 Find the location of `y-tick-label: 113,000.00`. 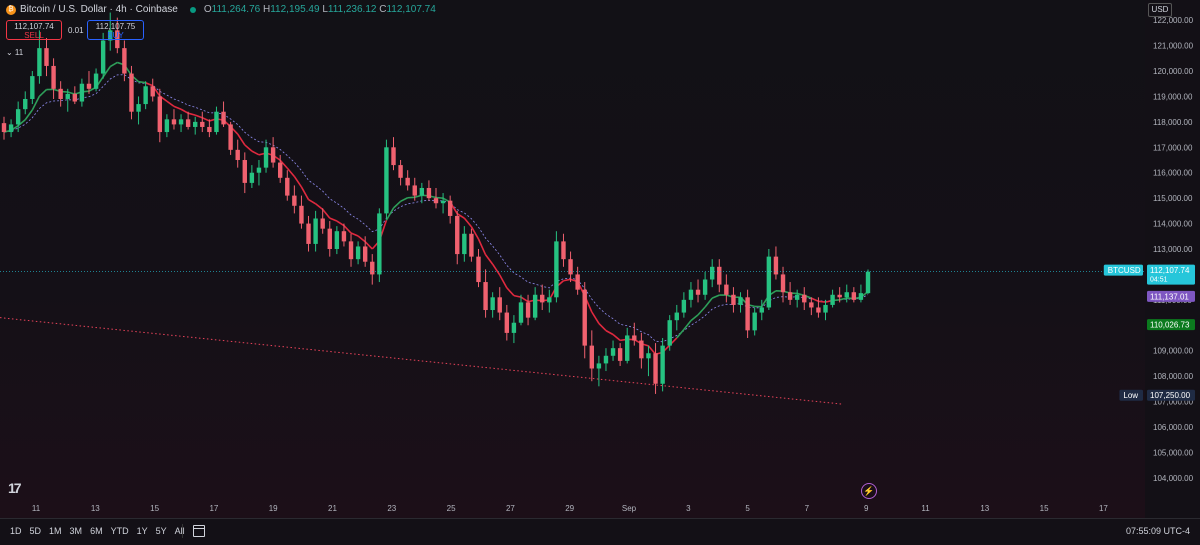

y-tick-label: 113,000.00 is located at coordinates (1173, 249).